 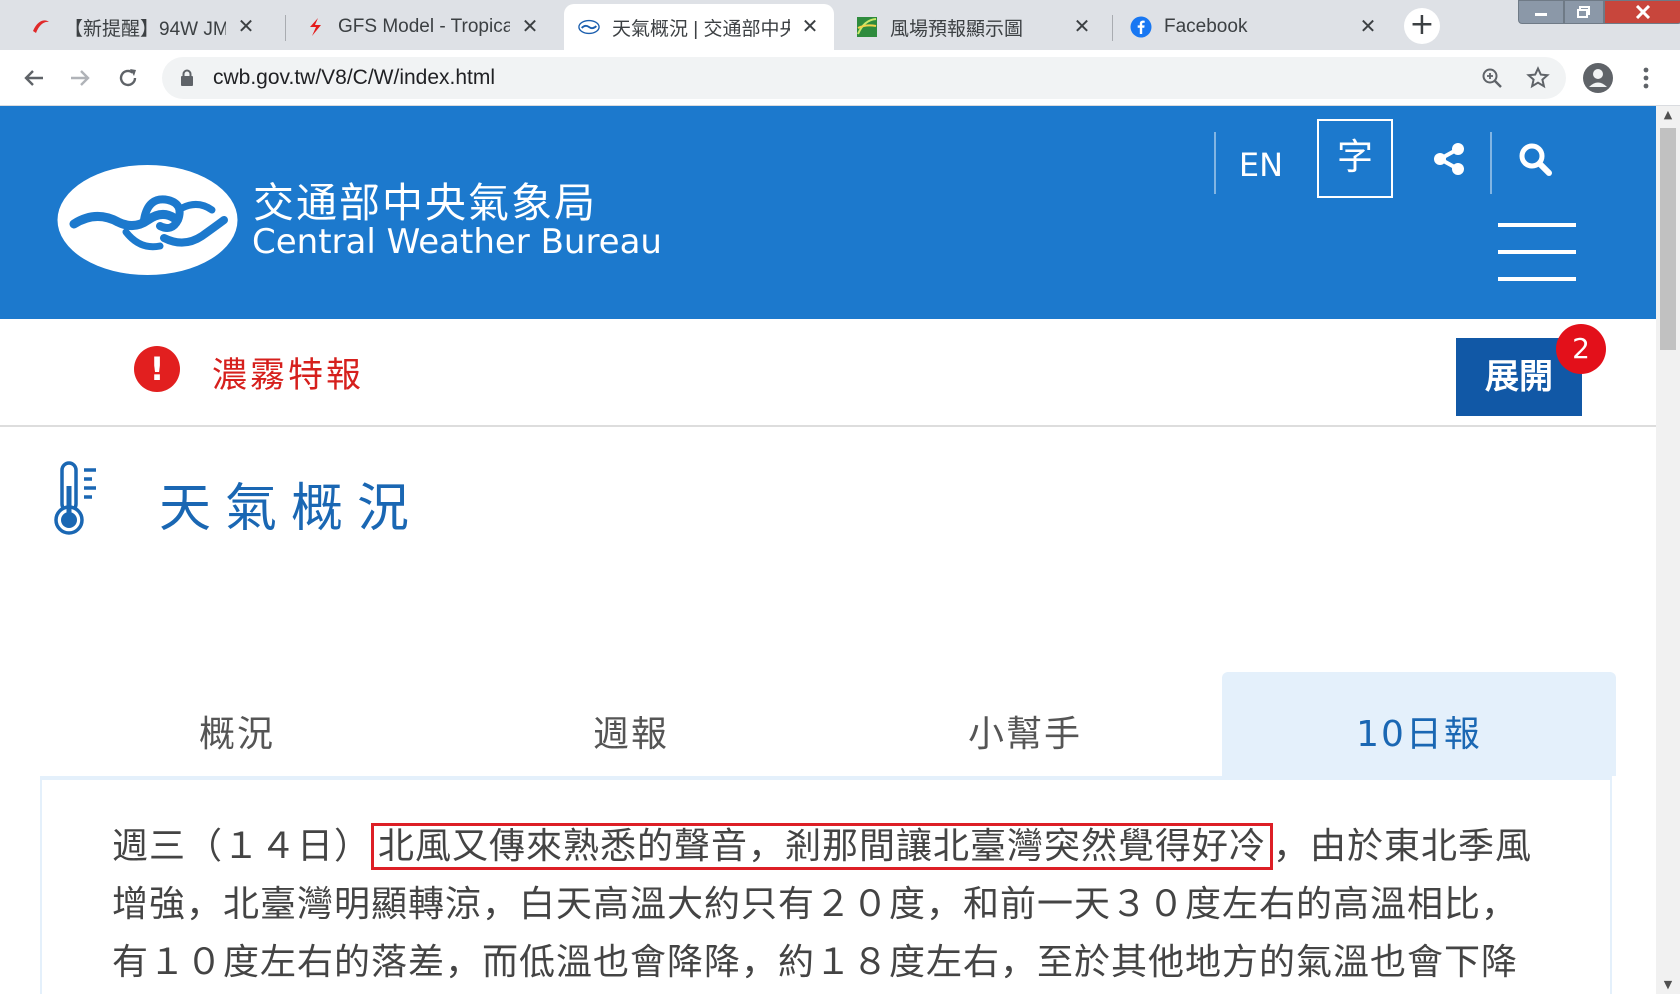 I want to click on browser-menu-button, so click(x=1646, y=78).